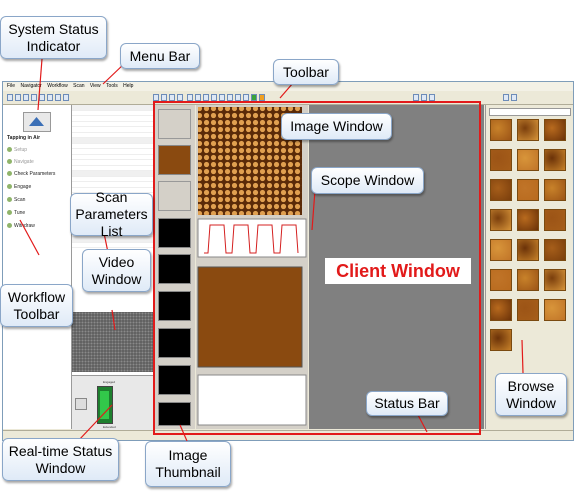 The image size is (576, 501). Describe the element at coordinates (29, 237) in the screenshot. I see `leader-workflow-toolbar` at that location.